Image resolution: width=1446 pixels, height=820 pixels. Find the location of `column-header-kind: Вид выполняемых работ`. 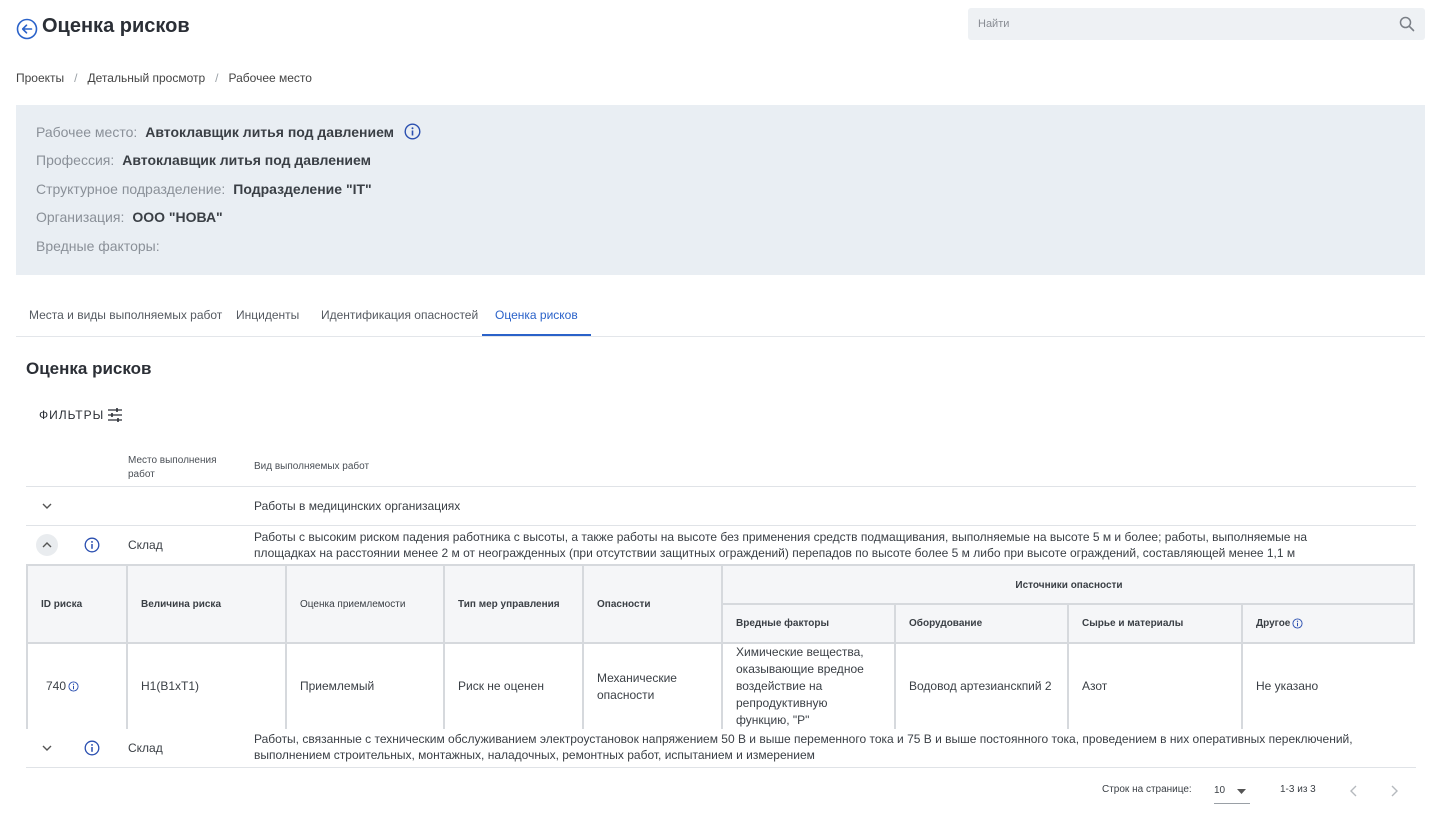

column-header-kind: Вид выполняемых работ is located at coordinates (311, 466).